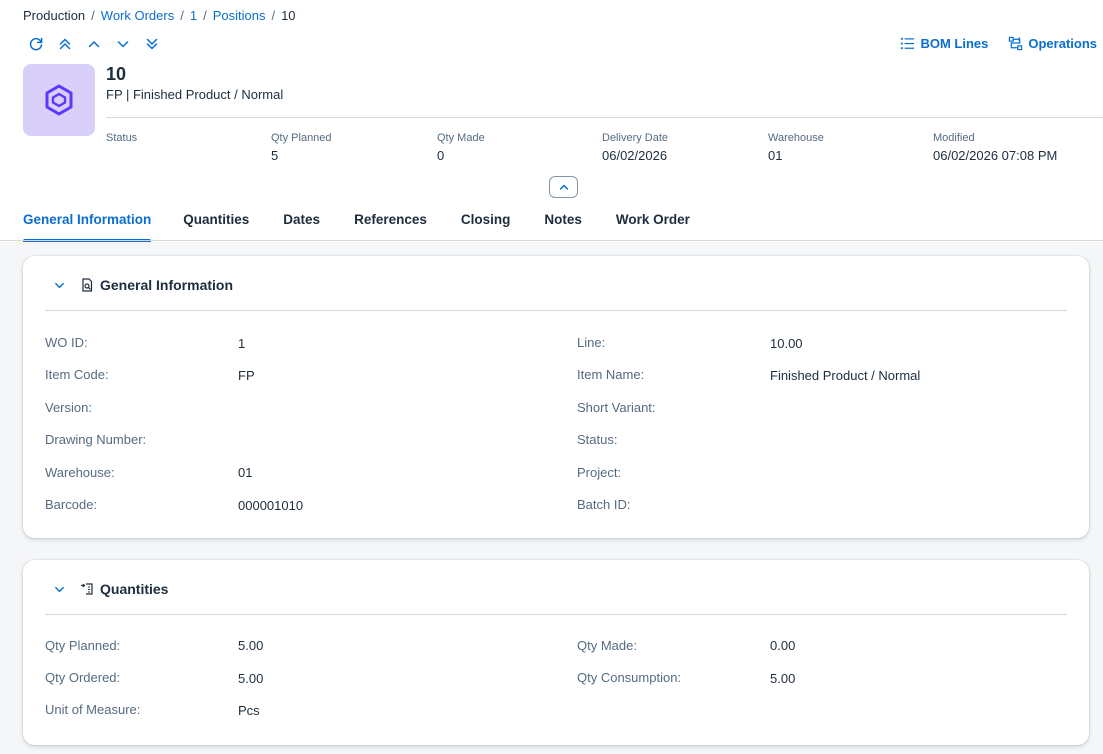 This screenshot has width=1103, height=754. I want to click on field-label: Qty Consumption:, so click(629, 677).